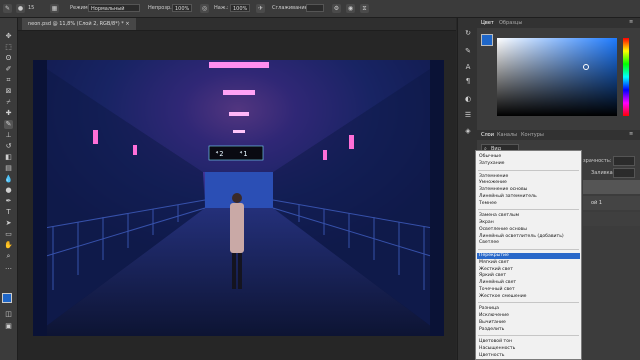 This screenshot has width=640, height=360. Describe the element at coordinates (8, 157) in the screenshot. I see `eraser-tool-icon: ◧` at that location.